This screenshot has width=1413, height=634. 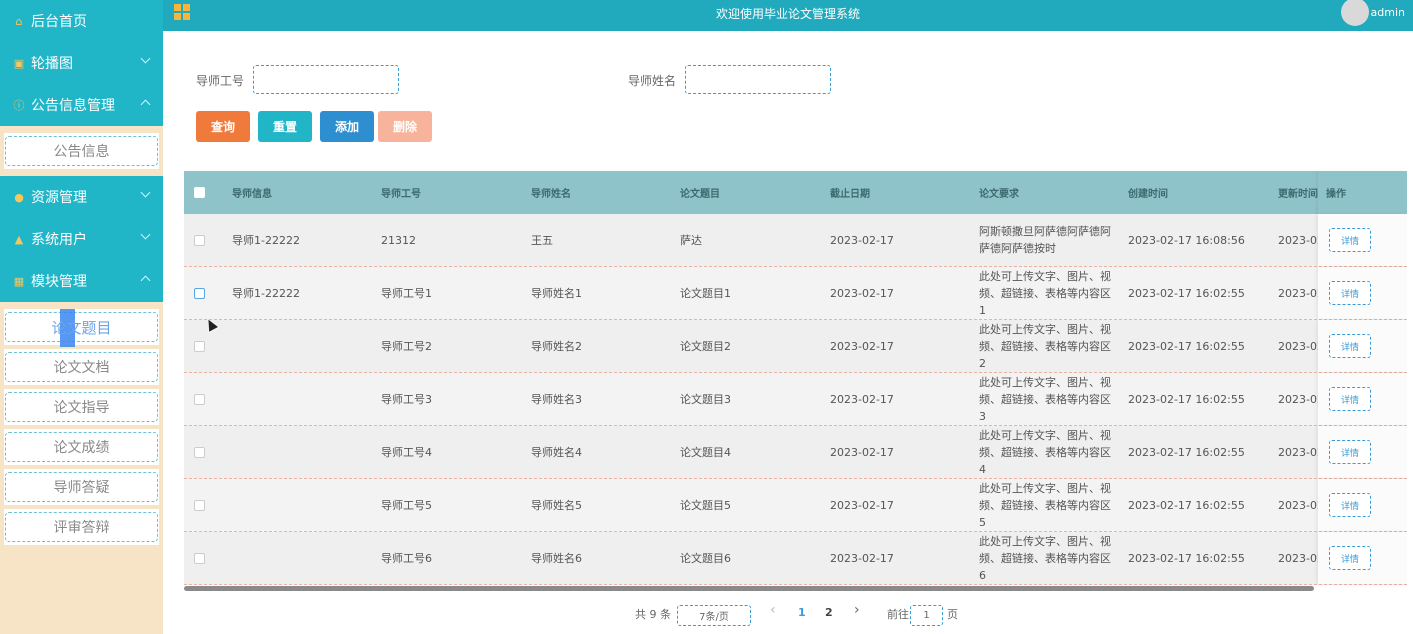 I want to click on cell-req: 此处可上传文字、图片、视频、超链接、表格等内容区1, so click(x=1045, y=293).